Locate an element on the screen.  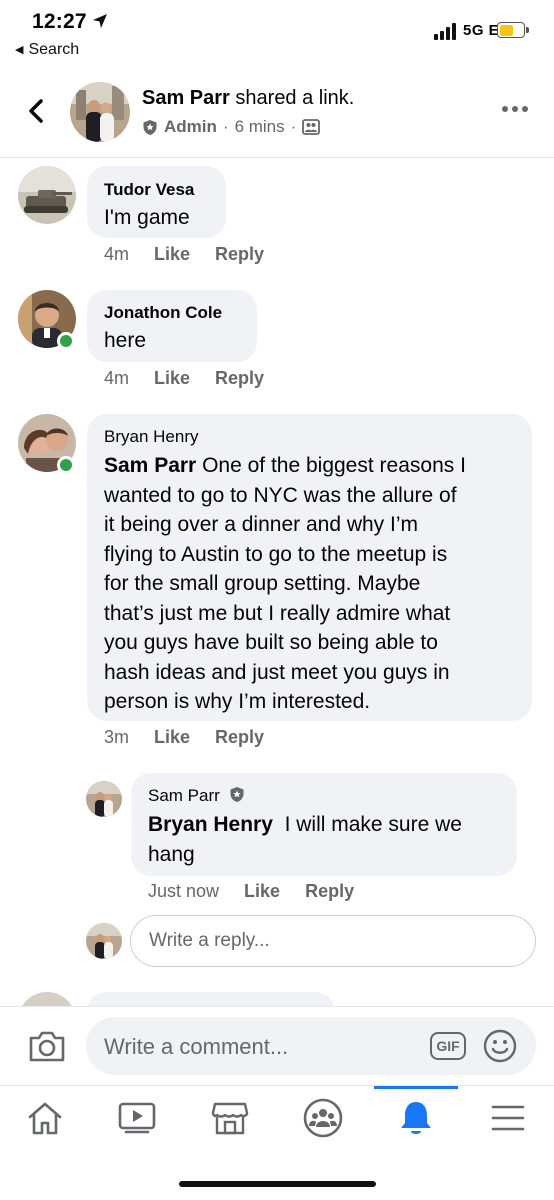
reply-author-name: Sam Parr is located at coordinates (184, 795).